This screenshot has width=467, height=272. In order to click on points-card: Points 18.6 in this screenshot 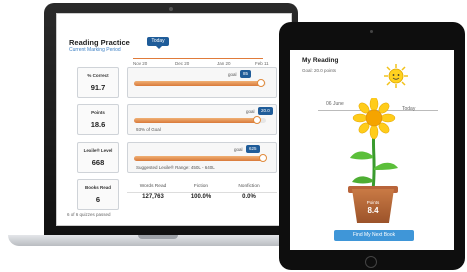, I will do `click(98, 119)`.